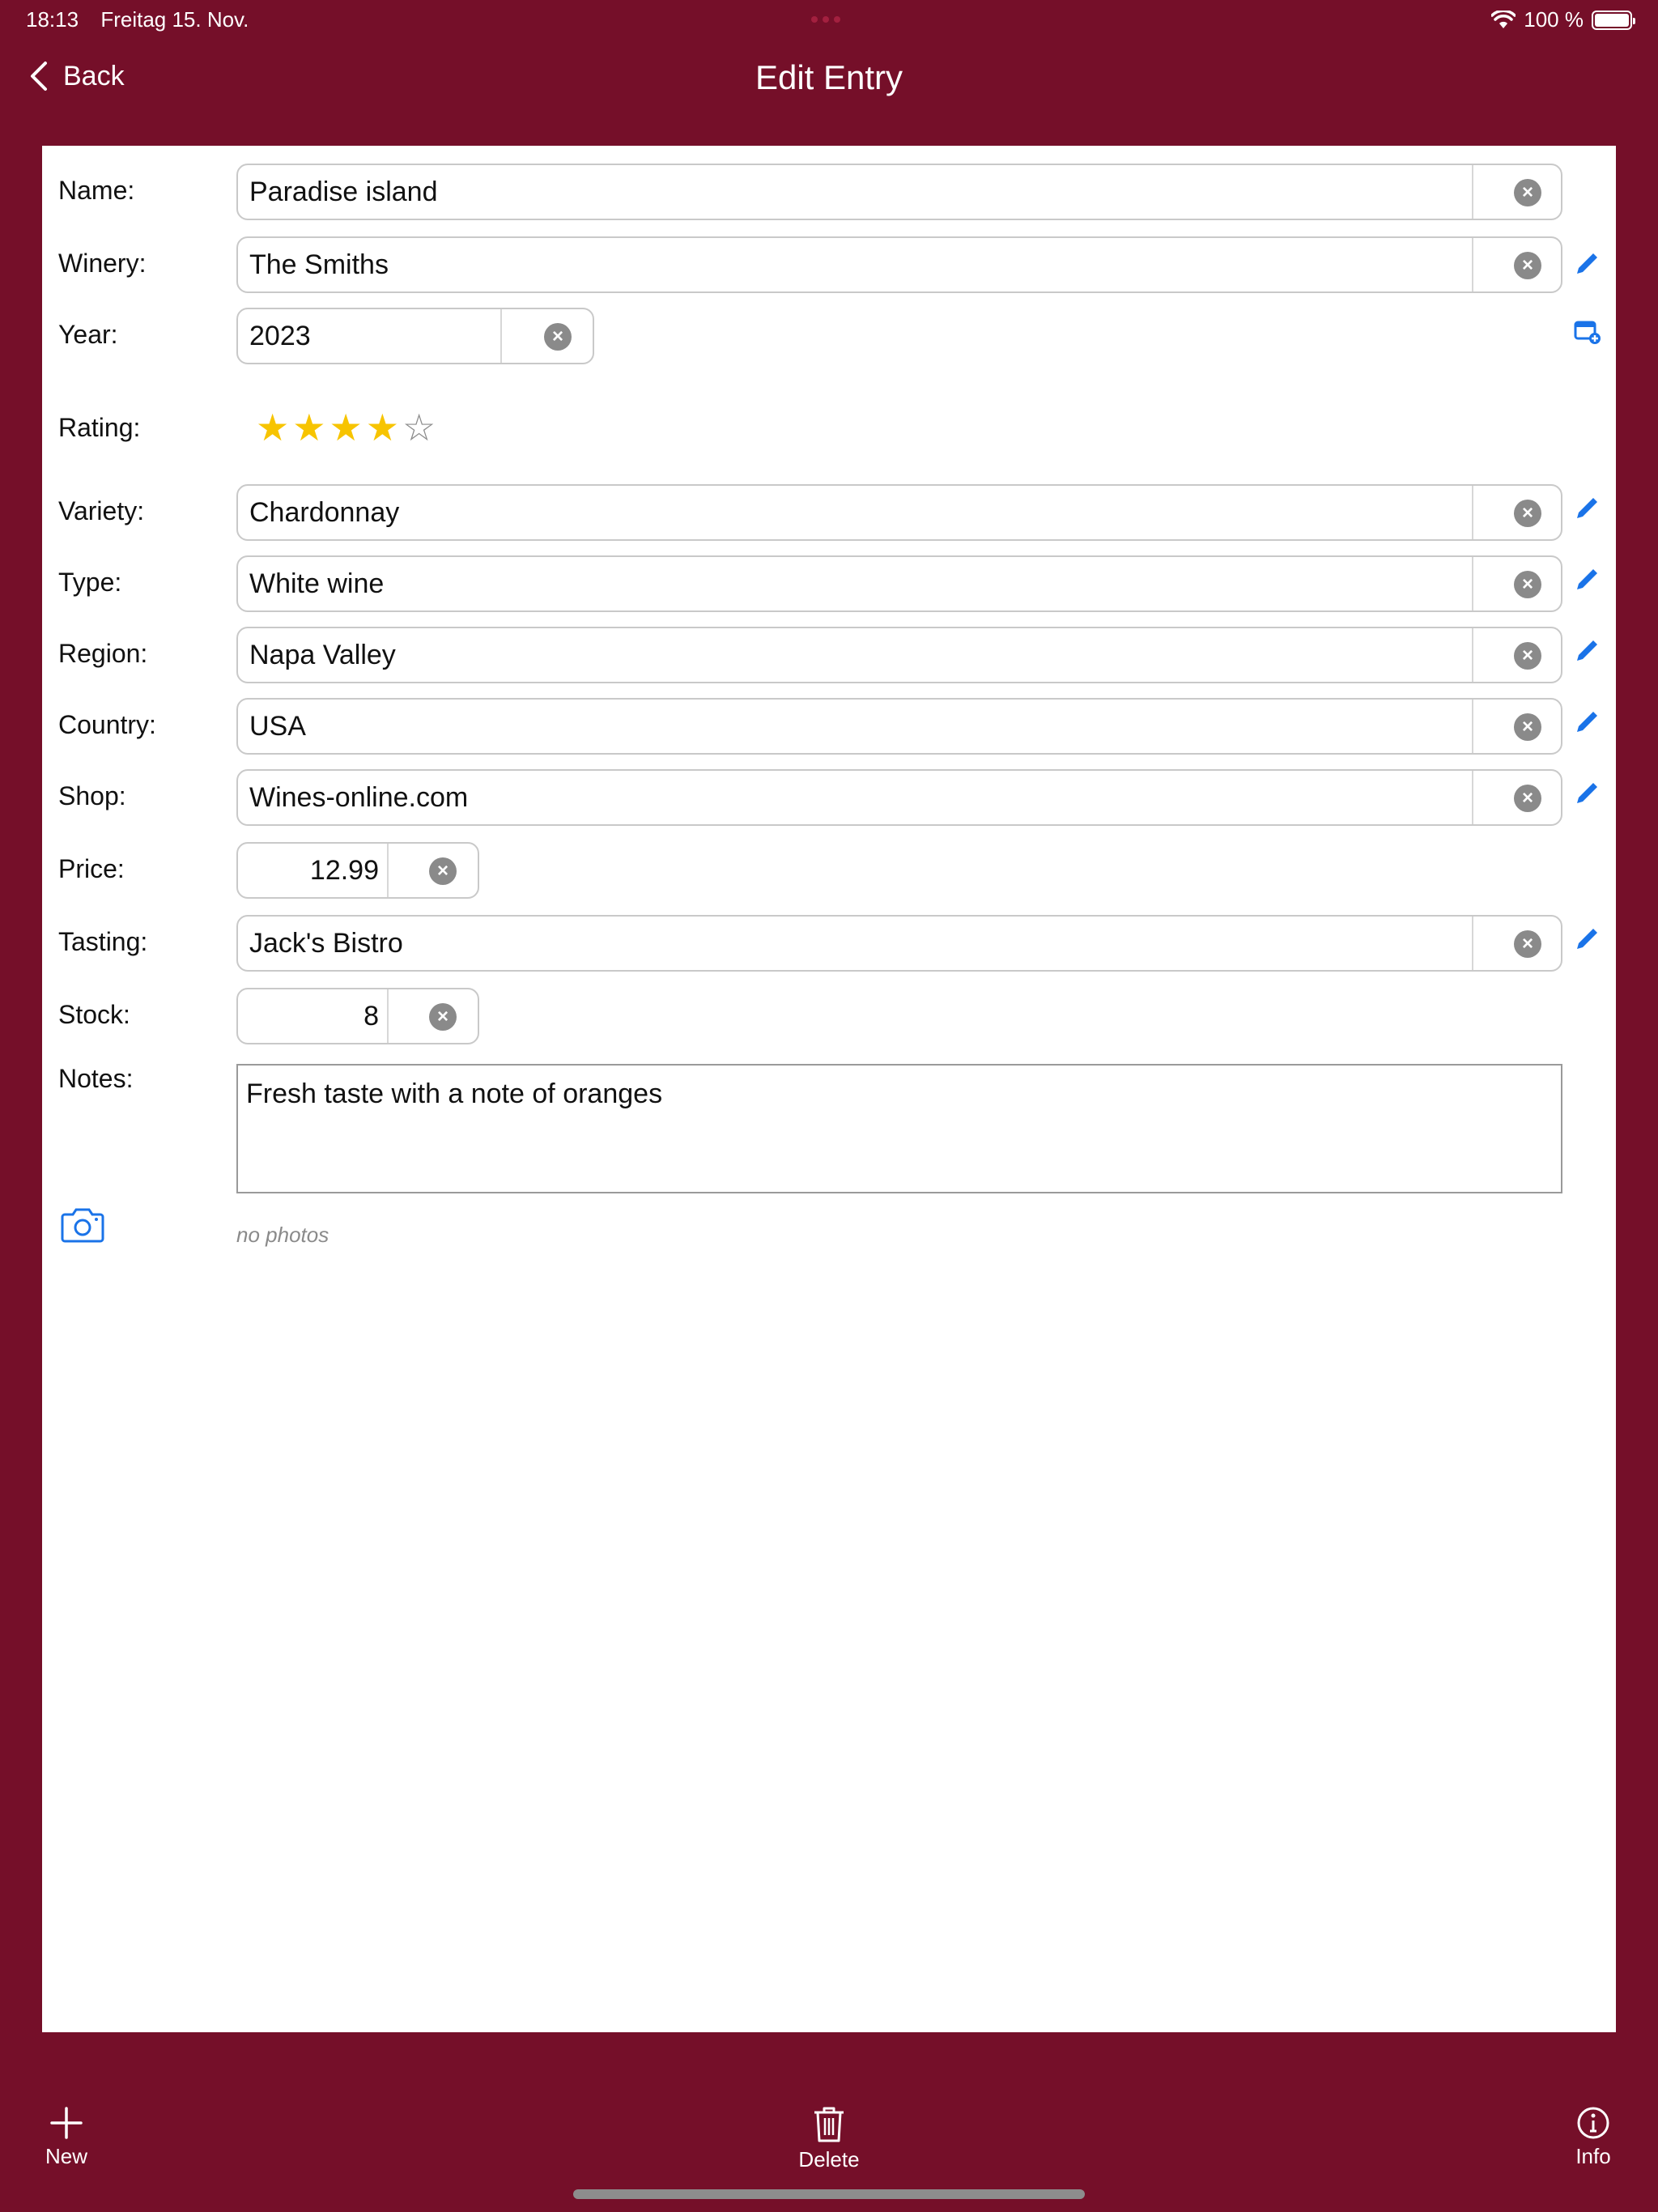 This screenshot has height=2212, width=1658. What do you see at coordinates (829, 77) in the screenshot?
I see `page-title: Edit Entry` at bounding box center [829, 77].